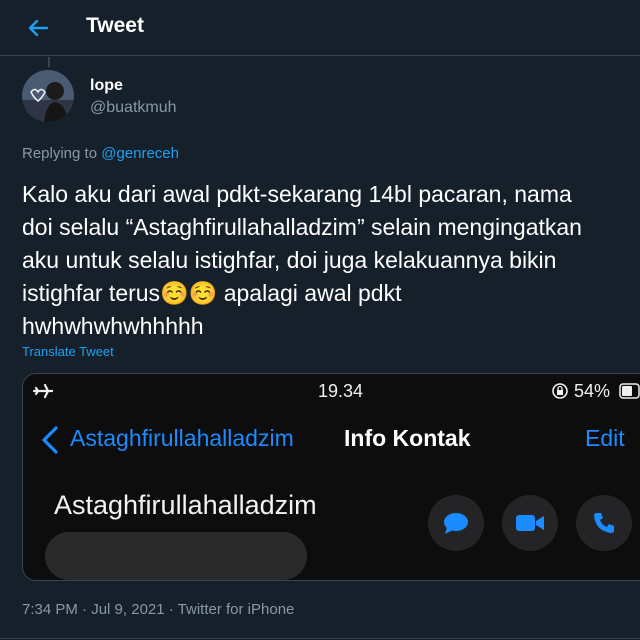 Image resolution: width=640 pixels, height=640 pixels. Describe the element at coordinates (140, 153) in the screenshot. I see `mention-link: @genreceh` at that location.